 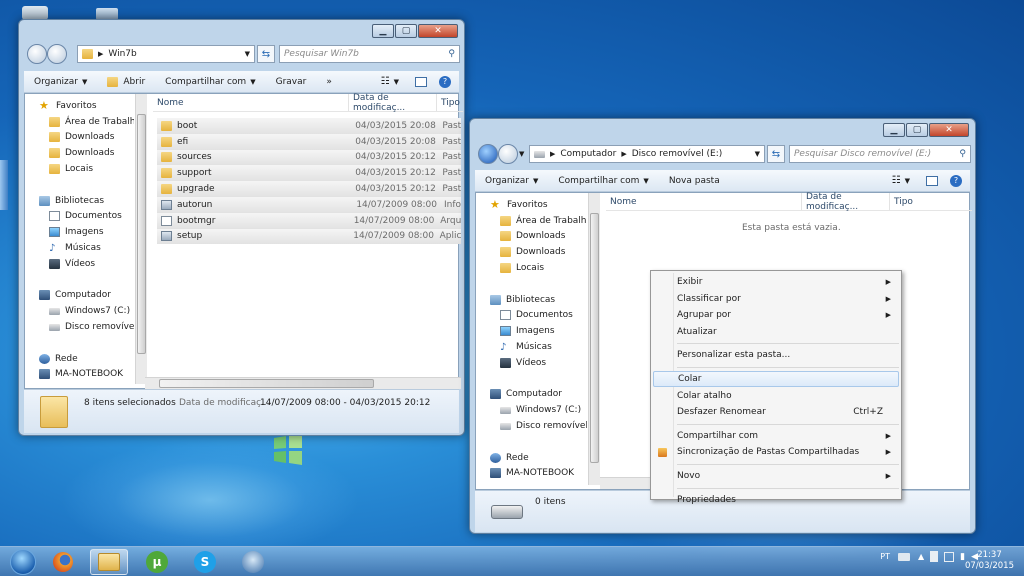 What do you see at coordinates (538, 237) in the screenshot?
I see `nav-item-2: Downloads` at bounding box center [538, 237].